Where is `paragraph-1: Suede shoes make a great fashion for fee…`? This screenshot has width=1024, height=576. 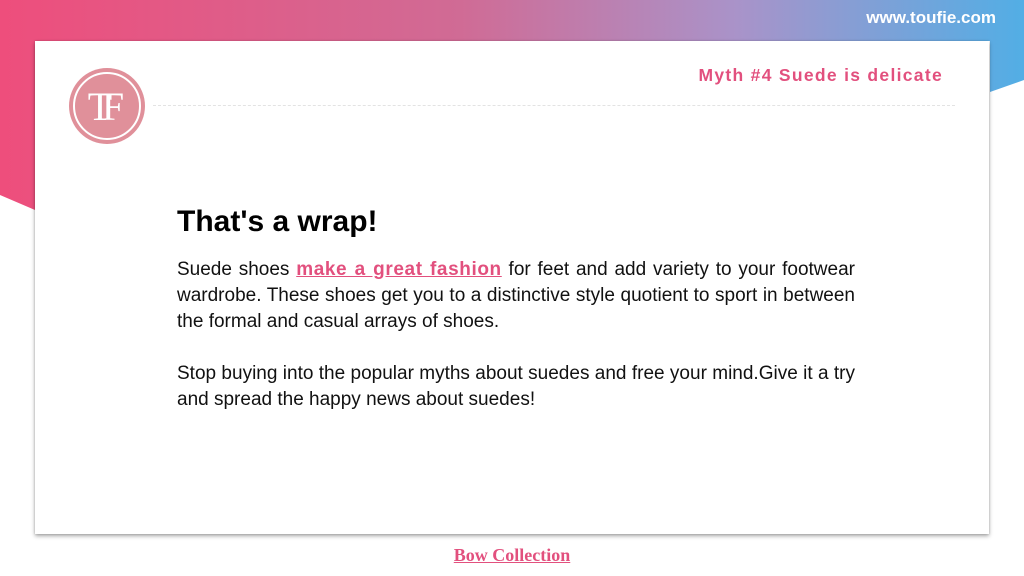 paragraph-1: Suede shoes make a great fashion for fee… is located at coordinates (516, 296).